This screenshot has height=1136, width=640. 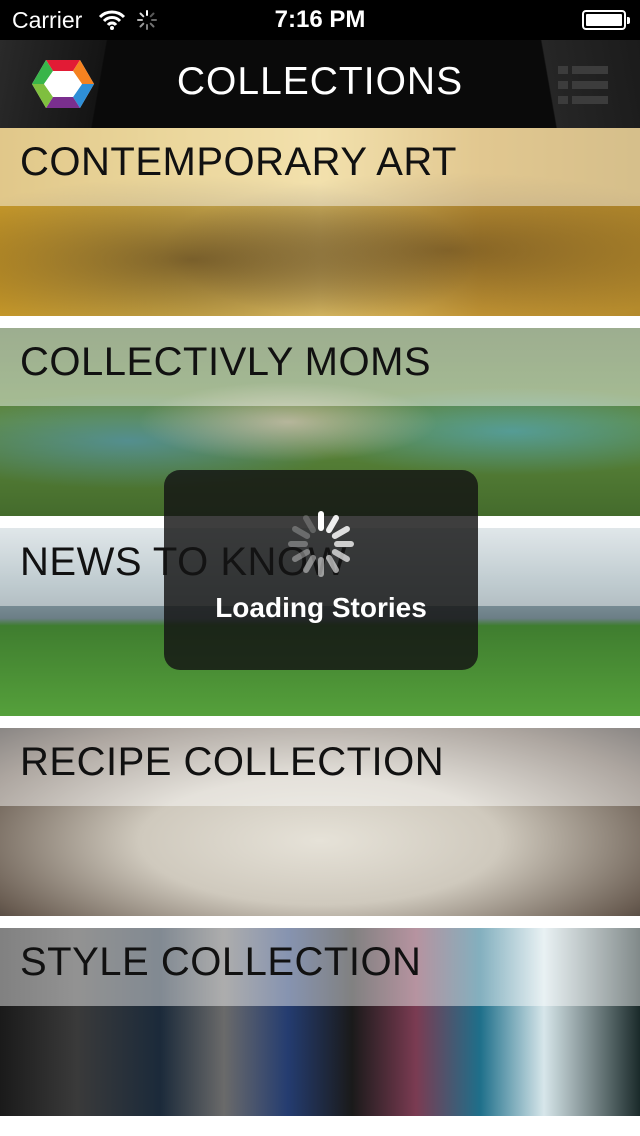 I want to click on status-time: 7:16 PM, so click(x=320, y=19).